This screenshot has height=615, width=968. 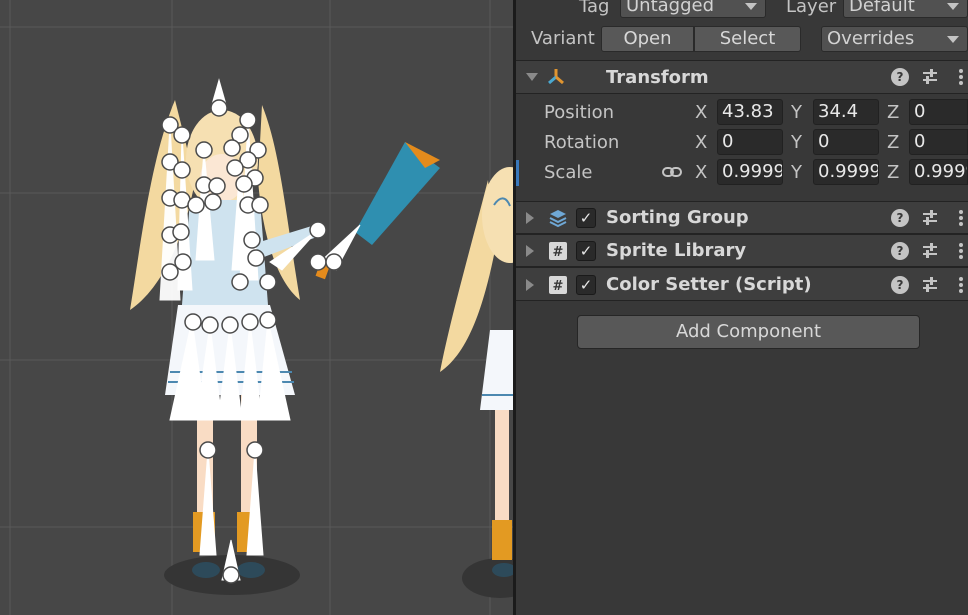 I want to click on color-setter-header: # ✓ Color Setter (Script) ?, so click(x=742, y=284).